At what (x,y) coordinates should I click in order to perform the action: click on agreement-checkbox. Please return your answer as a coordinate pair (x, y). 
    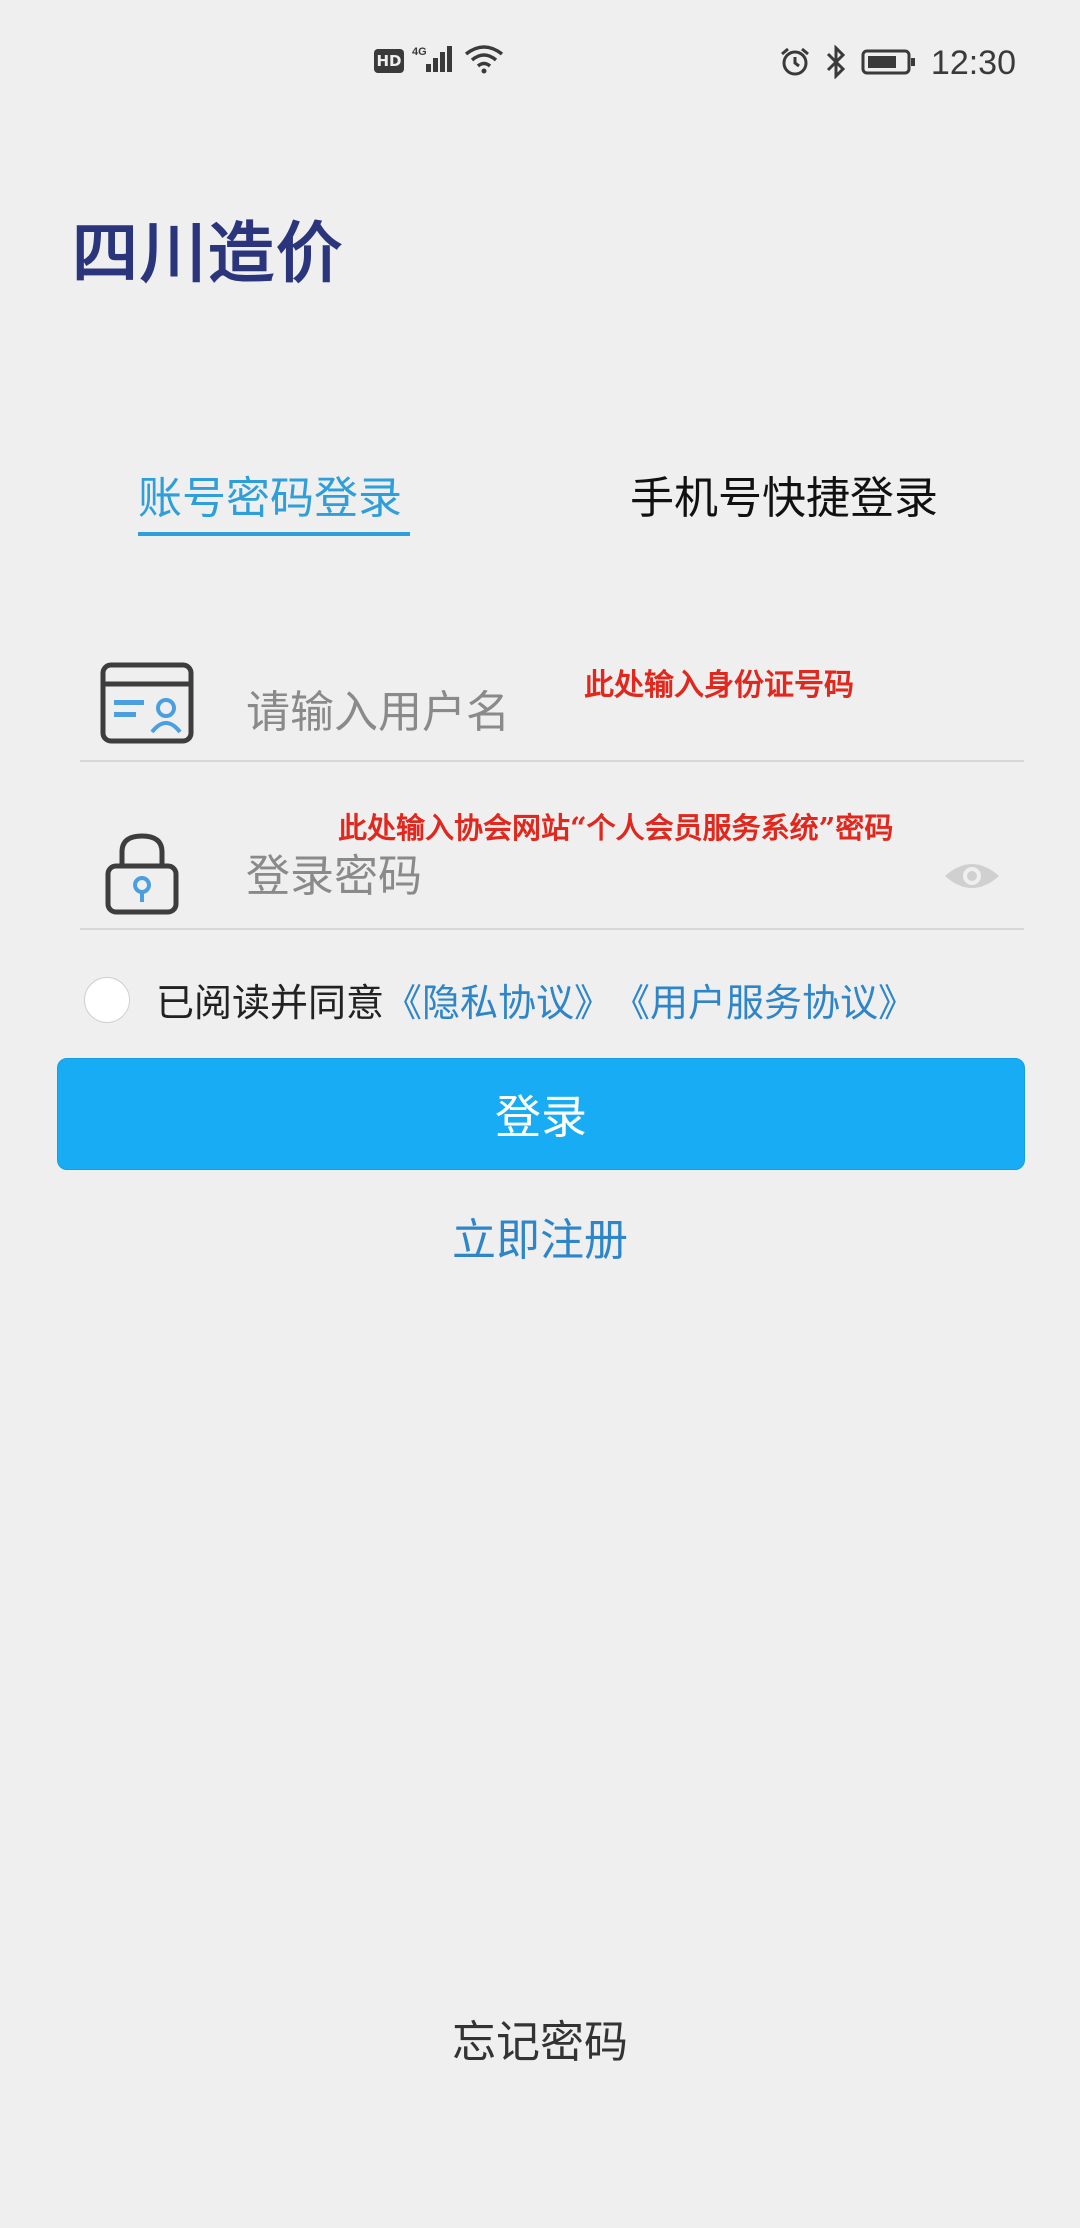
    Looking at the image, I should click on (107, 999).